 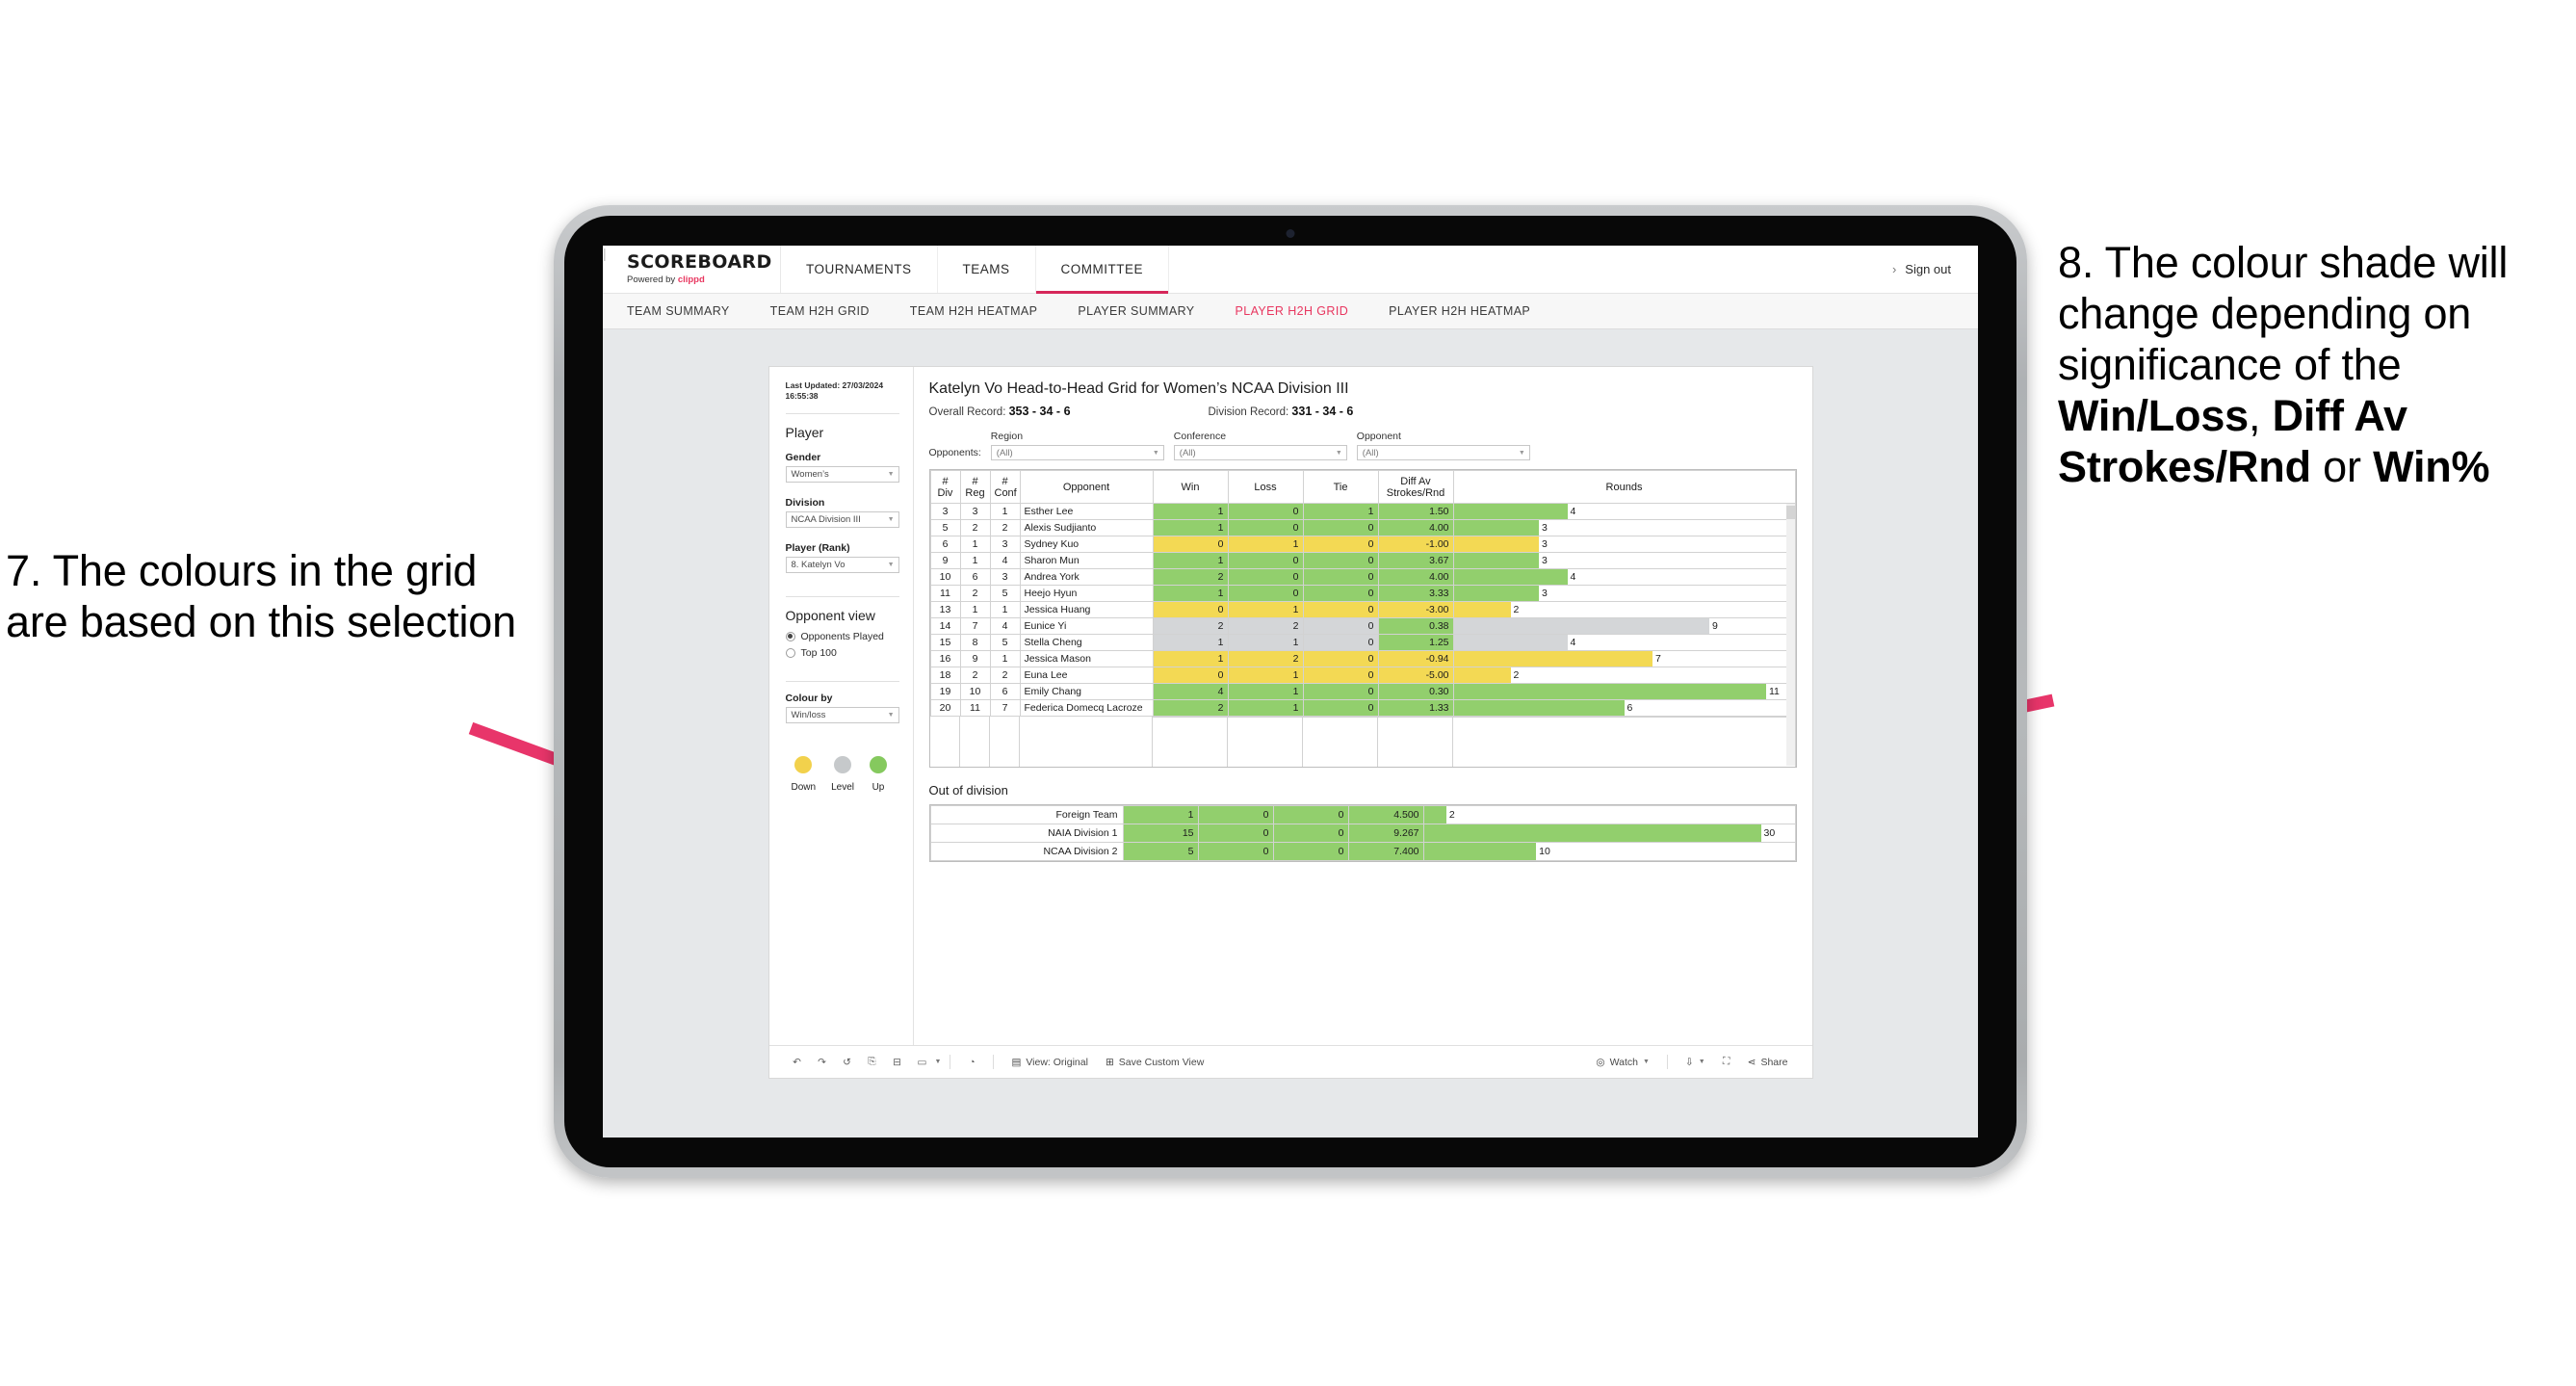 What do you see at coordinates (842, 652) in the screenshot?
I see `radio-top-100: Top 100` at bounding box center [842, 652].